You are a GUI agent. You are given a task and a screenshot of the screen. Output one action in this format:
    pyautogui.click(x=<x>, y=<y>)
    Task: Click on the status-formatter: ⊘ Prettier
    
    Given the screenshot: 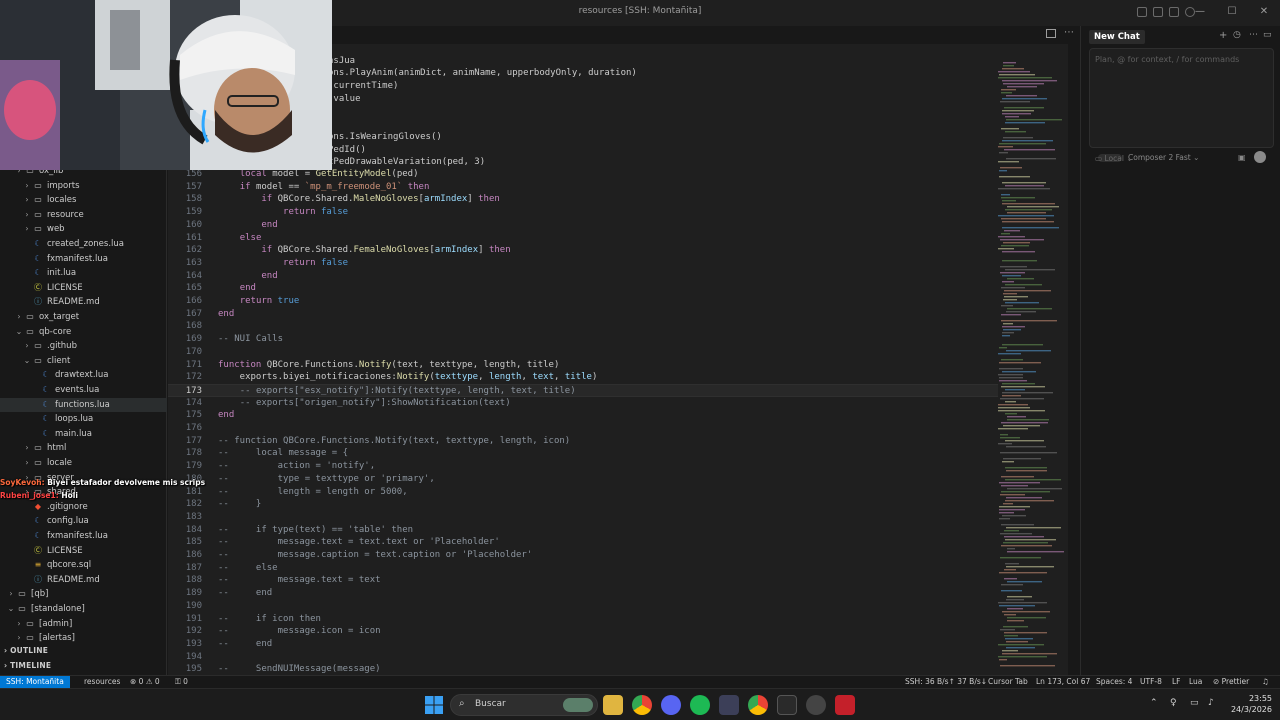 What is the action you would take?
    pyautogui.click(x=1231, y=682)
    